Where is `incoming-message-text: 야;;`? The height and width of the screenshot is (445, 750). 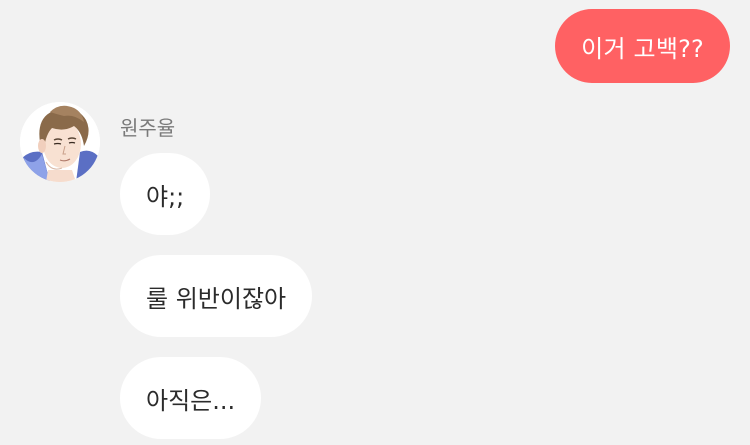 incoming-message-text: 야;; is located at coordinates (165, 196).